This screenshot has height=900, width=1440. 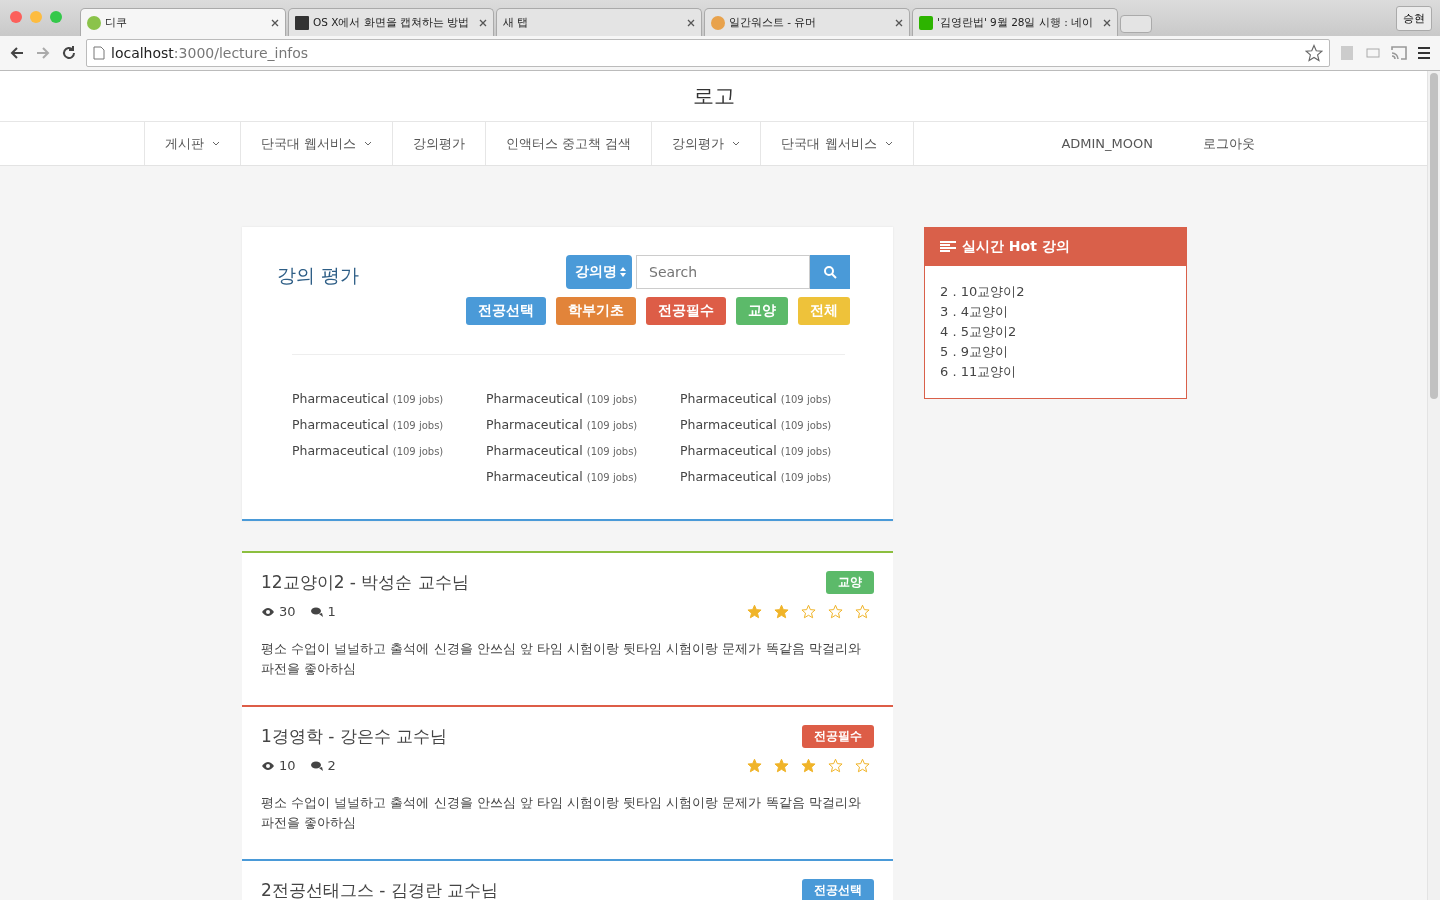 I want to click on category-tag: 전공선택, so click(x=838, y=889).